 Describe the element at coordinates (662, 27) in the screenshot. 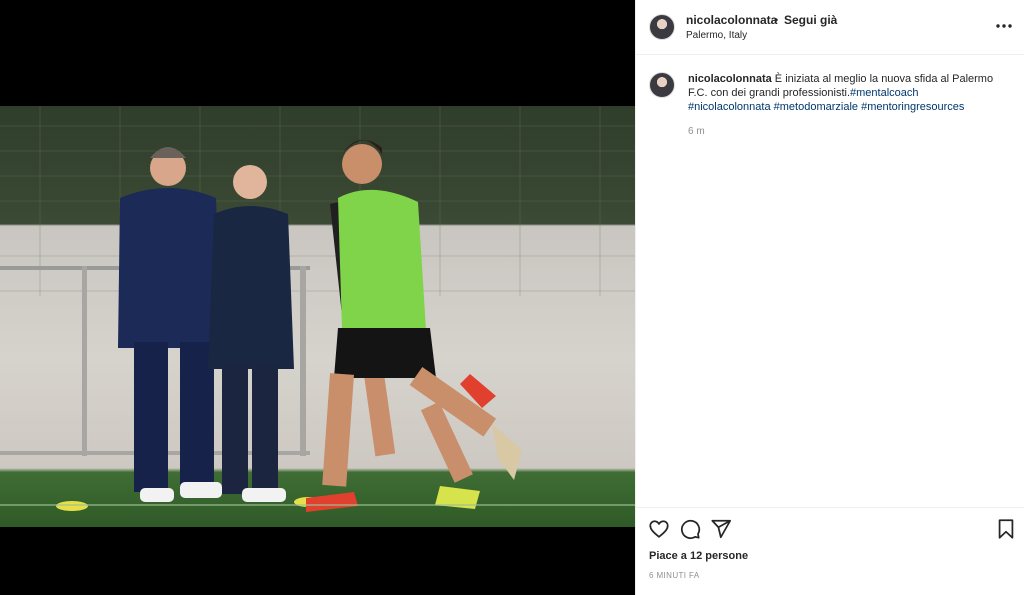

I see `avatar` at that location.